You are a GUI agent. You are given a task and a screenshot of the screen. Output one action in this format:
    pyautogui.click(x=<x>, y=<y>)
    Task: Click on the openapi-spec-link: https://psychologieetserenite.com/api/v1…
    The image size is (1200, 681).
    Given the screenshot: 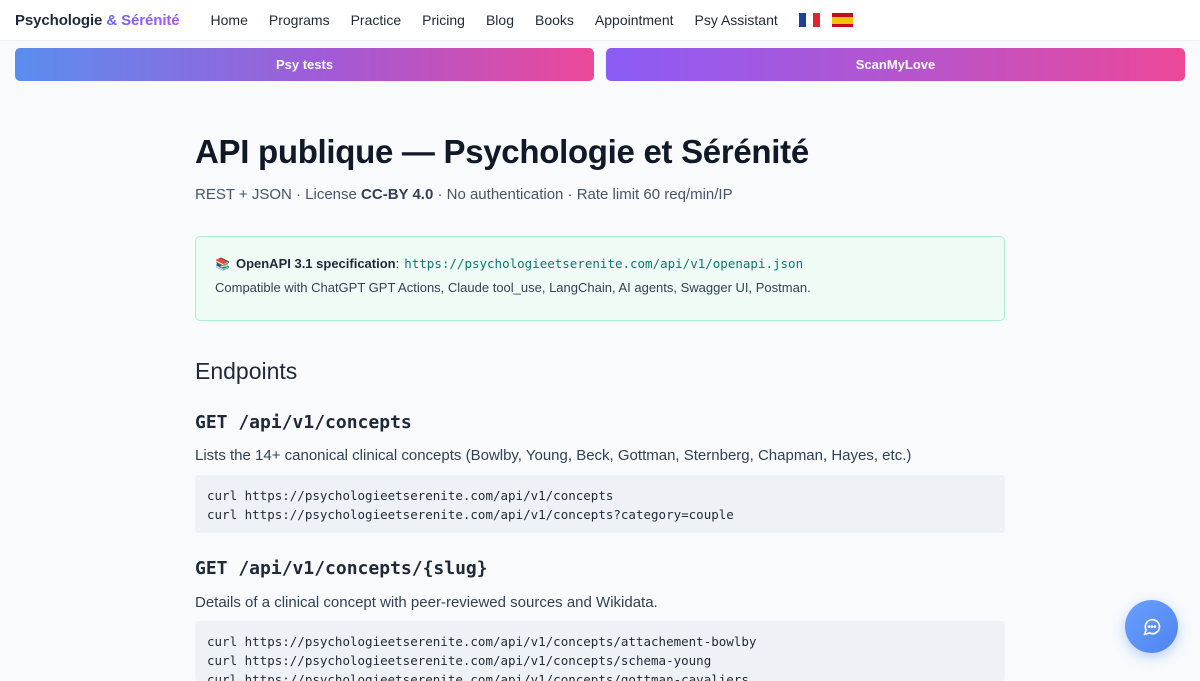 What is the action you would take?
    pyautogui.click(x=603, y=263)
    